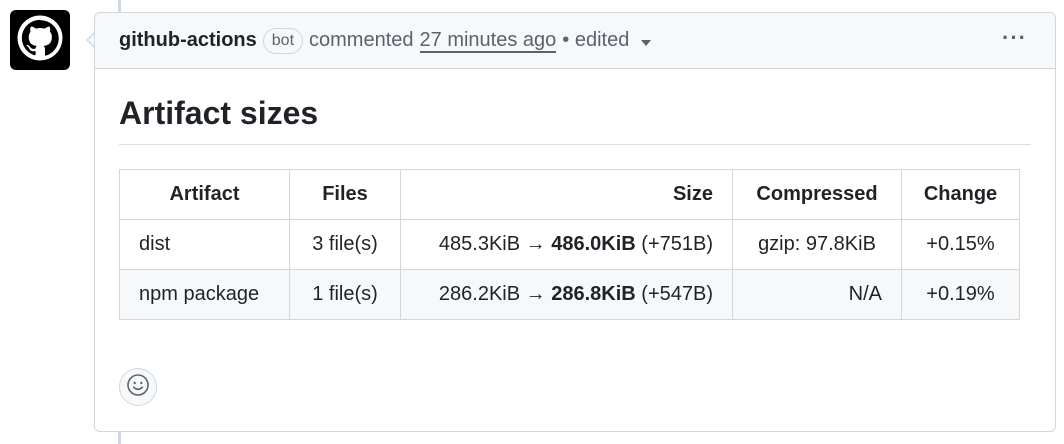 The image size is (1064, 444). I want to click on kebab-icon: ···, so click(1014, 38).